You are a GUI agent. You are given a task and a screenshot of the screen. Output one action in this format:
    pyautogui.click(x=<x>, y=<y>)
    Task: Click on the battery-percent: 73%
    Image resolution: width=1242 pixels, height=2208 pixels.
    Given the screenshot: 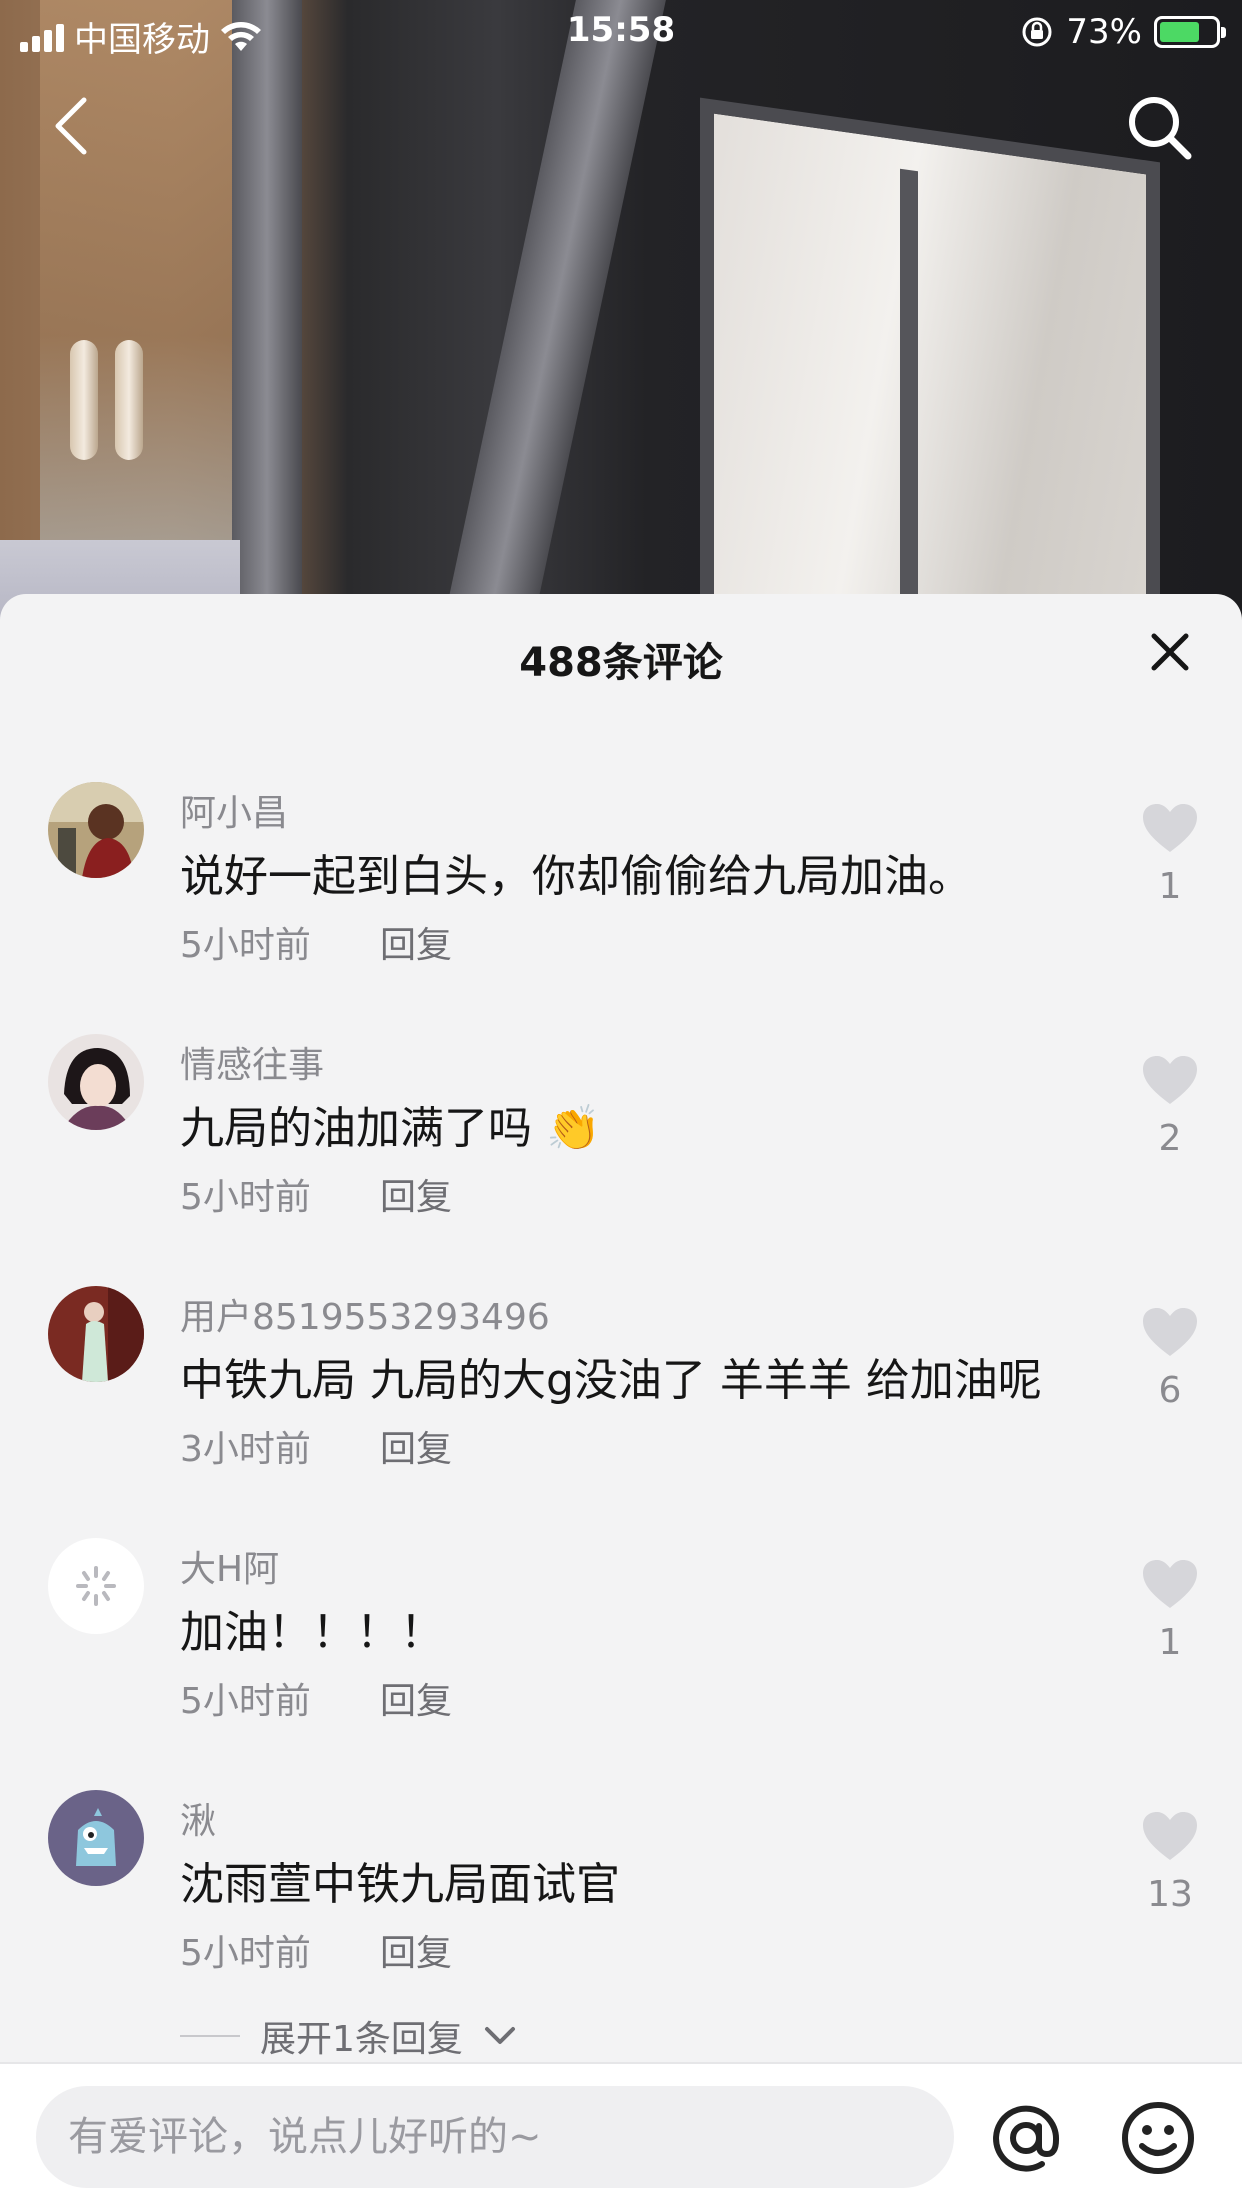 What is the action you would take?
    pyautogui.click(x=1104, y=32)
    